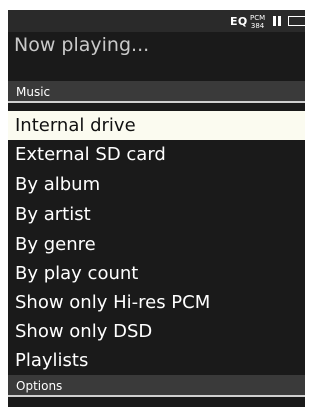  I want to click on sample-rate-label: 384, so click(257, 26).